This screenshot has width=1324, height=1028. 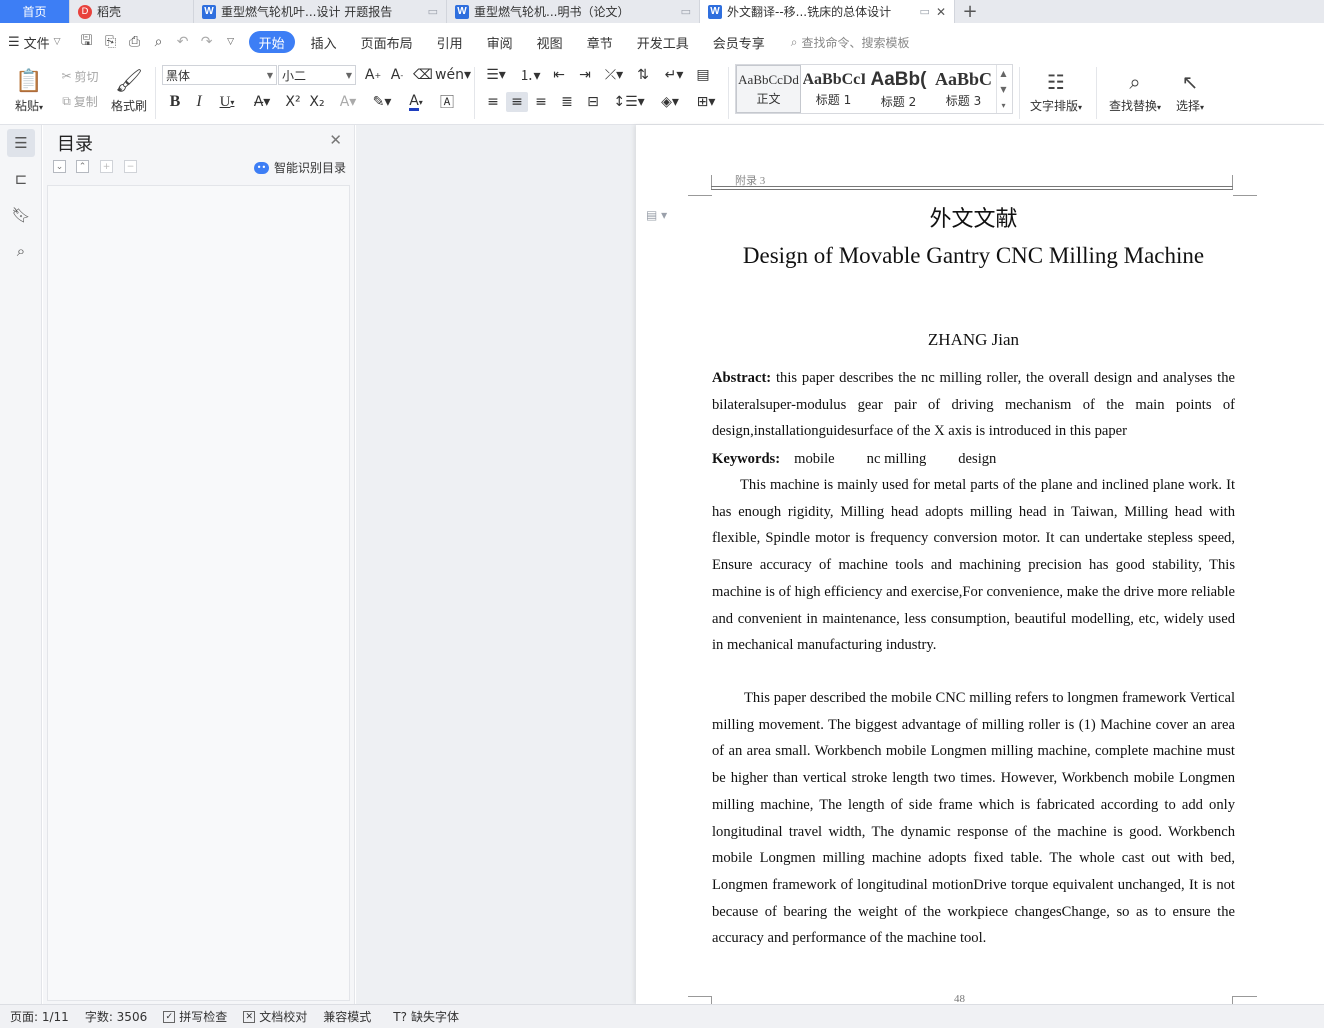 I want to click on print-preview-icon: ⌕, so click(x=159, y=42).